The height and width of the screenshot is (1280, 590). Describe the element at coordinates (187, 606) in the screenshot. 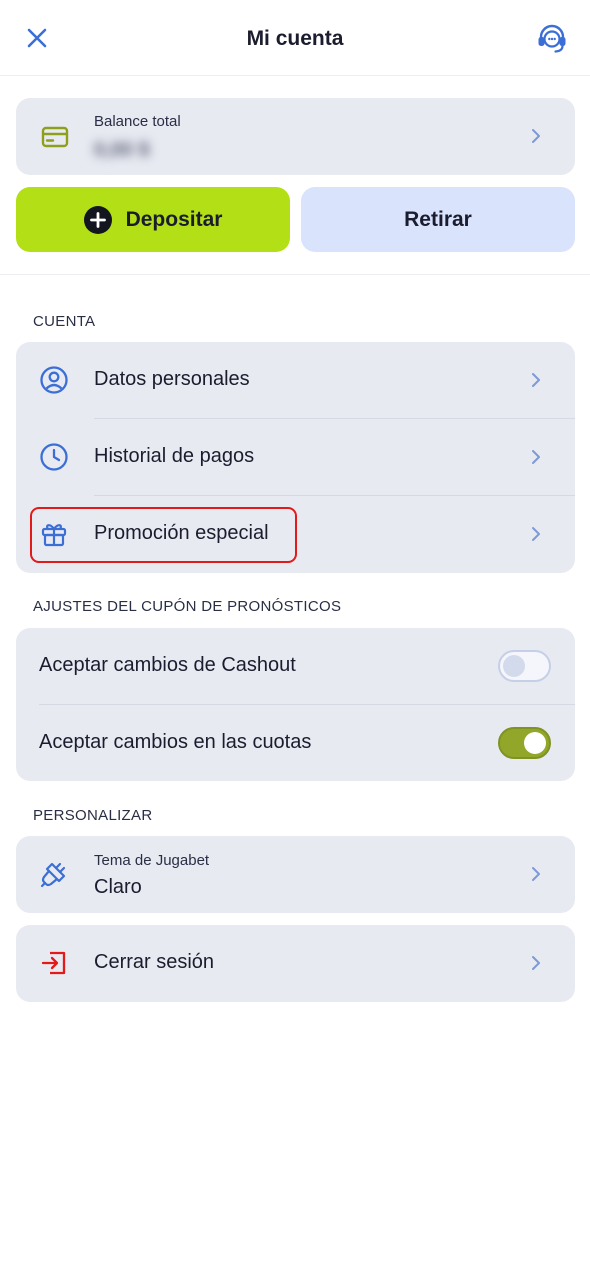

I see `section-label-coupon-settings: AJUSTES DEL CUPÓN DE PRONÓSTICOS` at that location.